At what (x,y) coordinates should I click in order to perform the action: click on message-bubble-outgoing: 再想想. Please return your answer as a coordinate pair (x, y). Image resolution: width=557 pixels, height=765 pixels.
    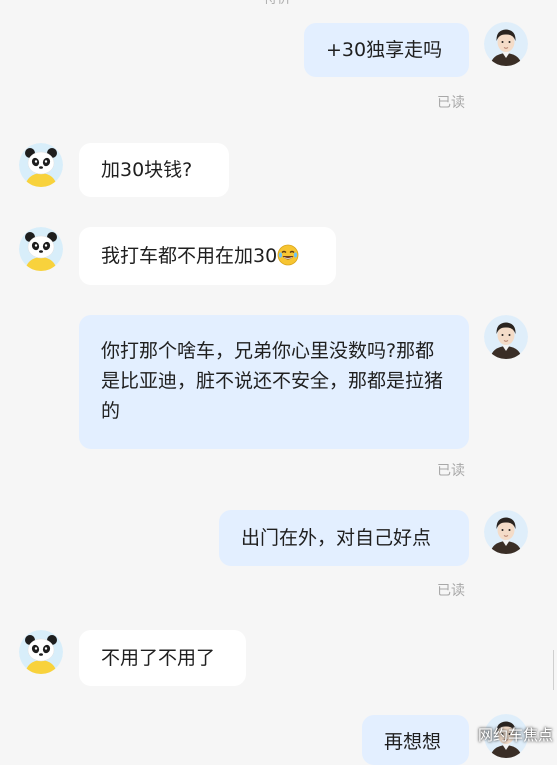
    Looking at the image, I should click on (415, 740).